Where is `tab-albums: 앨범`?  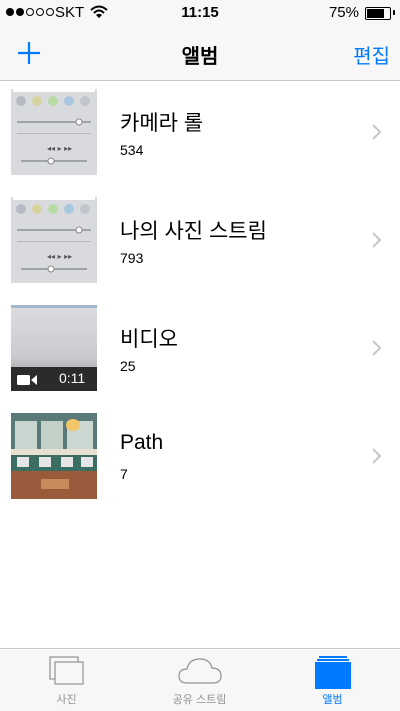
tab-albums: 앨범 is located at coordinates (332, 680).